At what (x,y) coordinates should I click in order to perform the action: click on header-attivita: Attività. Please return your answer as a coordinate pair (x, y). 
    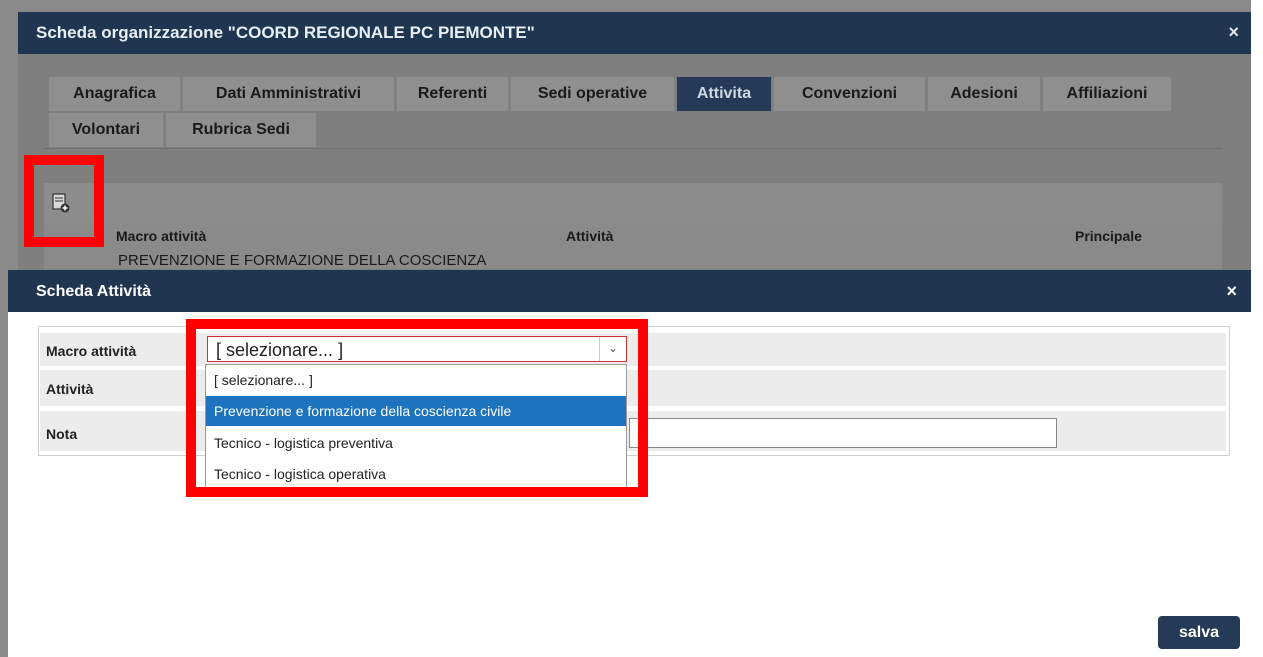
    Looking at the image, I should click on (590, 236).